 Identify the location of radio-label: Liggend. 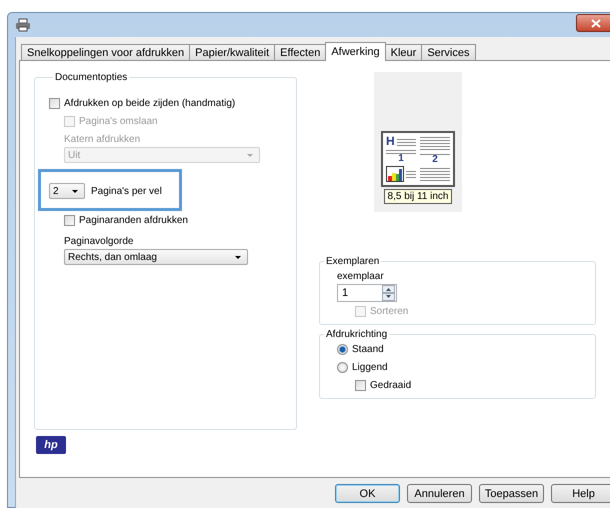
(370, 367).